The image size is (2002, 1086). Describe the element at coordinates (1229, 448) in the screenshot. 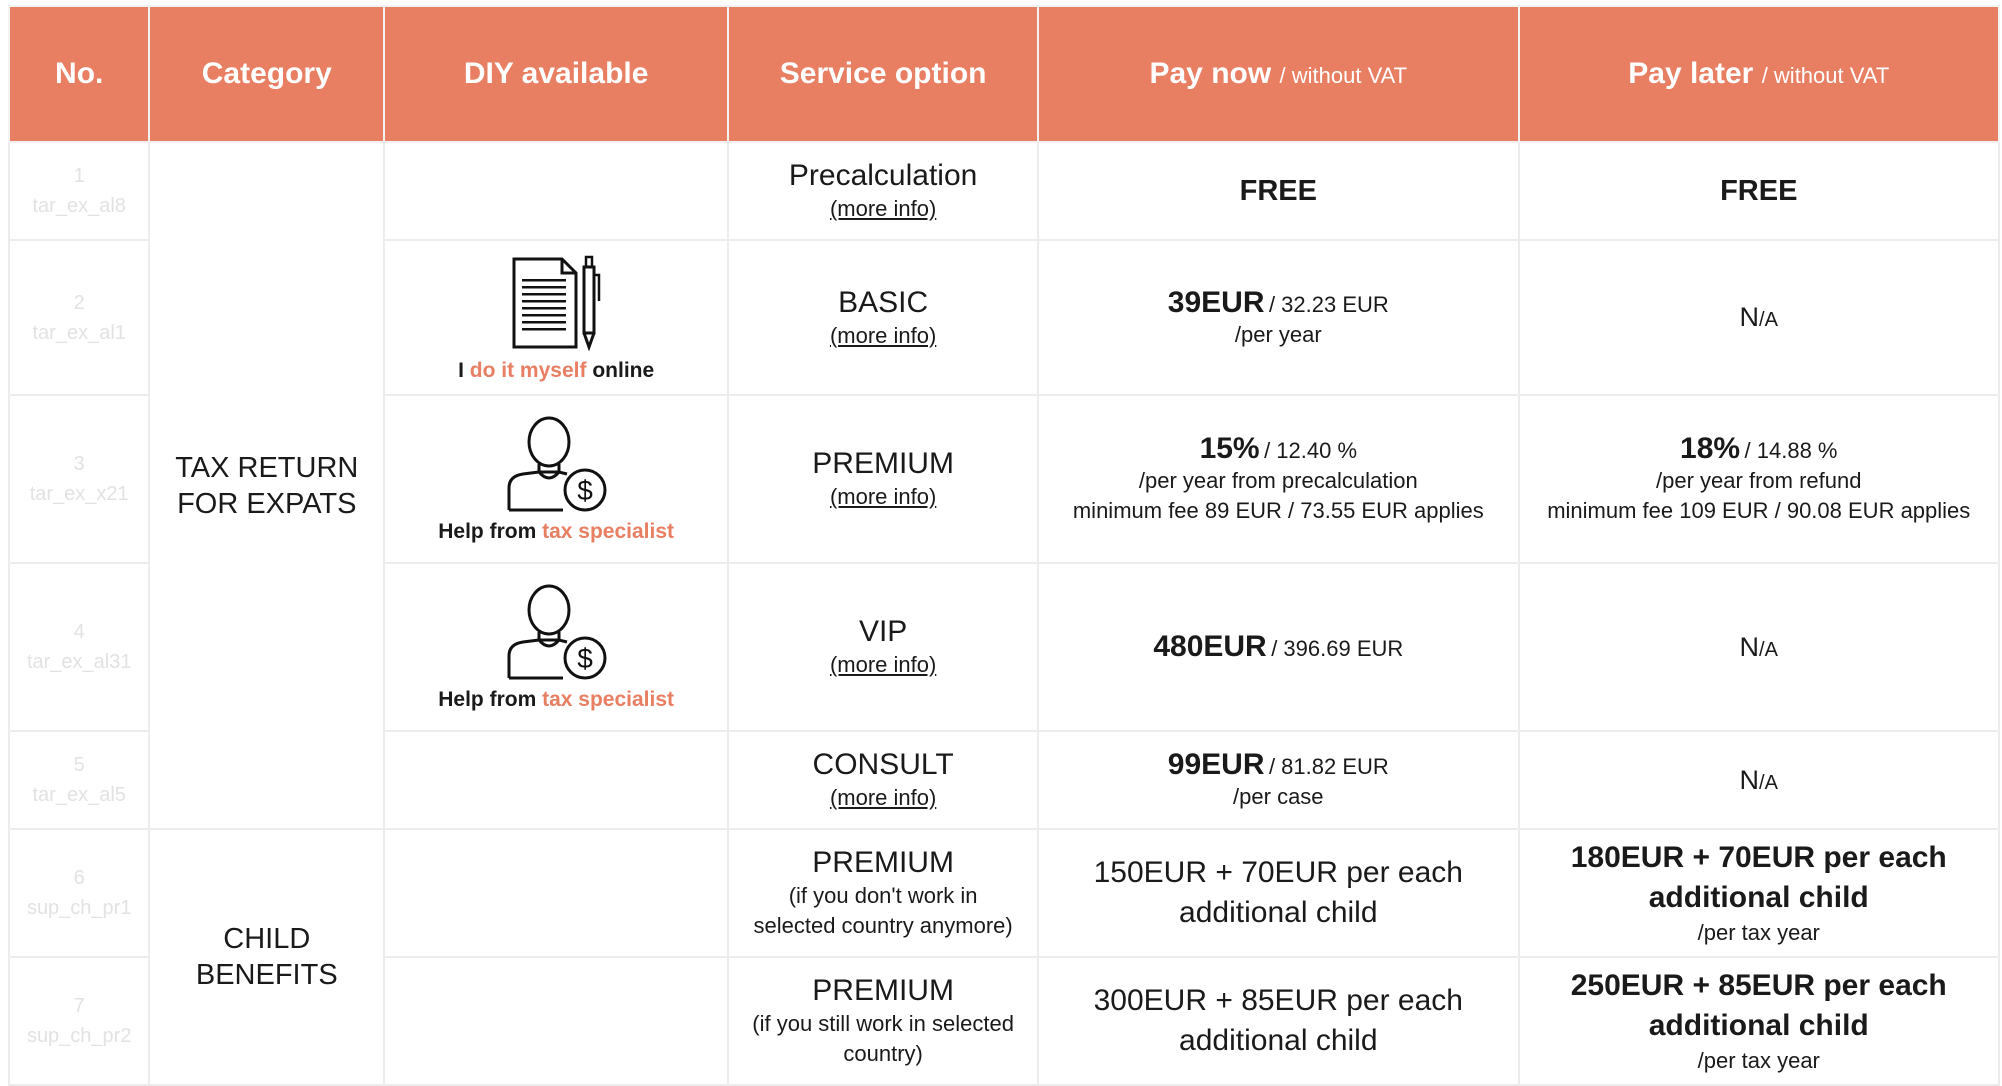

I see `price: 15%` at that location.